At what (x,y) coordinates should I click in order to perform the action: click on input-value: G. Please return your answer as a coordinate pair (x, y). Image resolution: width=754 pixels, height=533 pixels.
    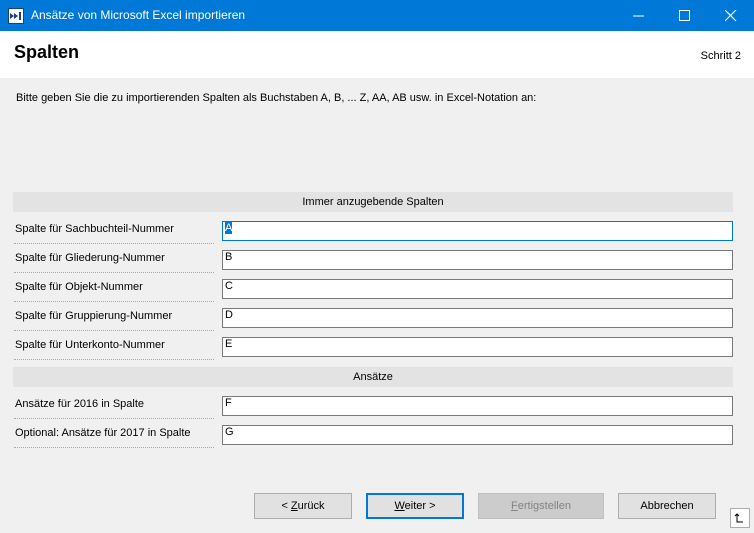
    Looking at the image, I should click on (229, 432).